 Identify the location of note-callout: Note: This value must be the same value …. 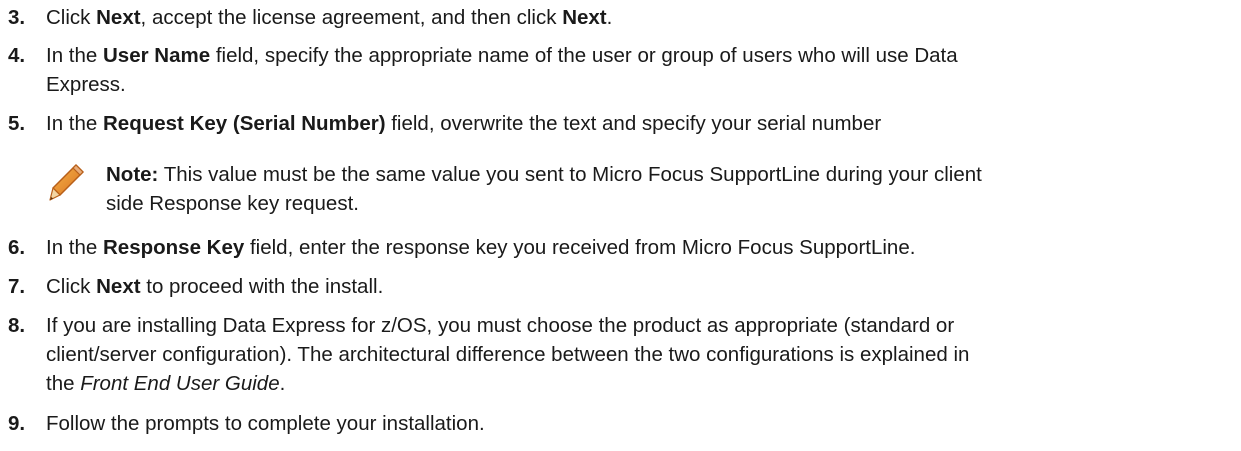
(643, 191).